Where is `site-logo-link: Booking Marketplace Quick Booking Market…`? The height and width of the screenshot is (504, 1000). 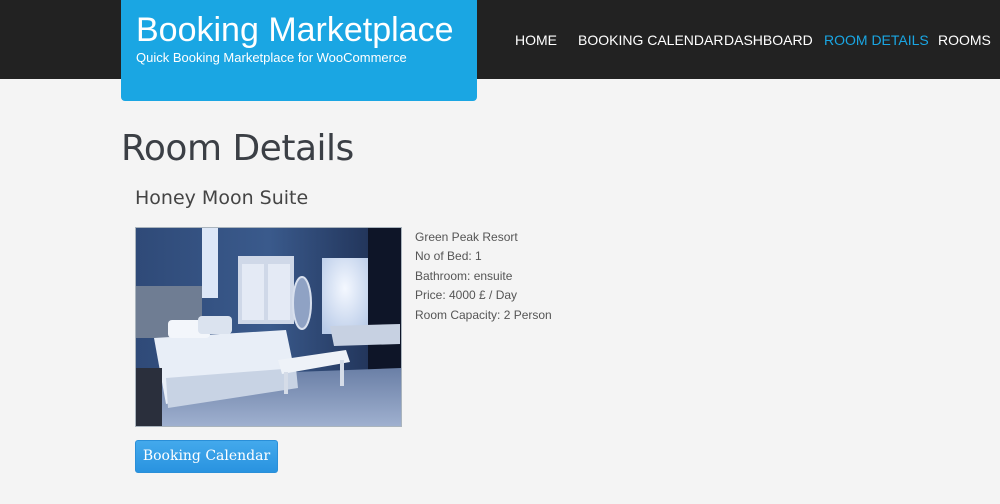
site-logo-link: Booking Marketplace Quick Booking Market… is located at coordinates (299, 50).